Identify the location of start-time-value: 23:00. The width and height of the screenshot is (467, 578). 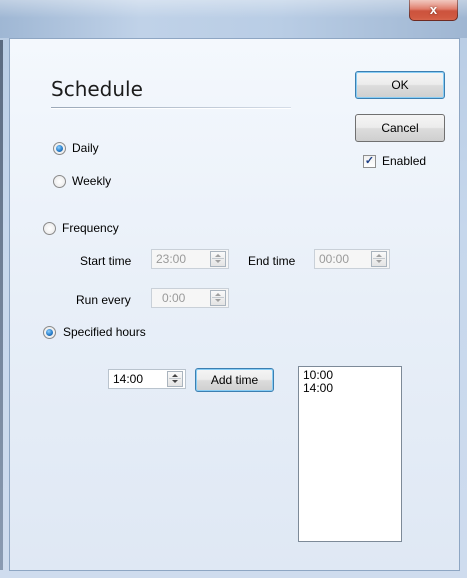
(171, 259).